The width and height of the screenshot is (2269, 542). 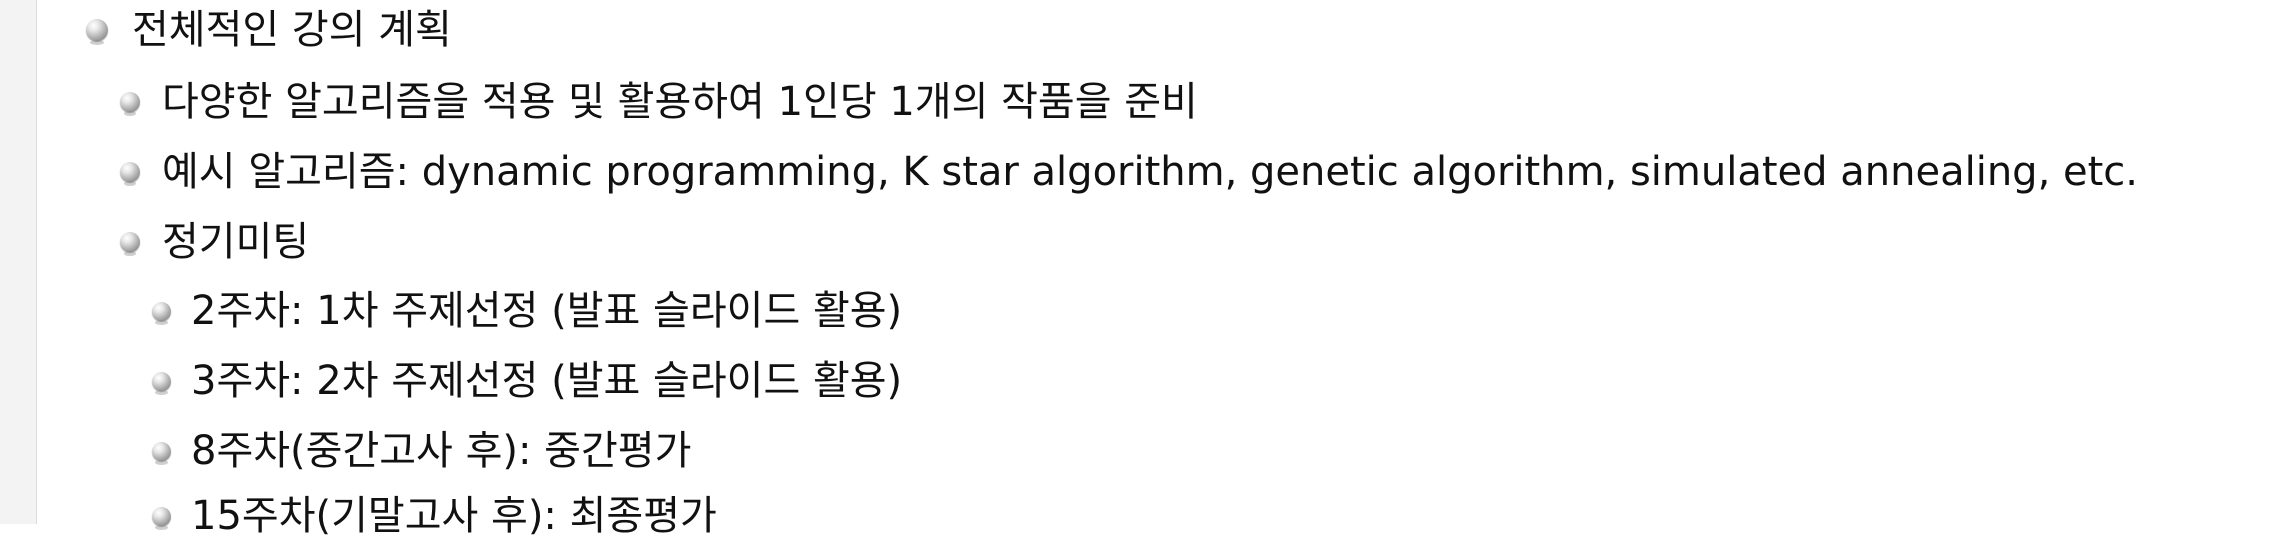 What do you see at coordinates (547, 311) in the screenshot?
I see `outline-item-text: 2주차: 1차 주제선정 (발표 슬라이드 활용)` at bounding box center [547, 311].